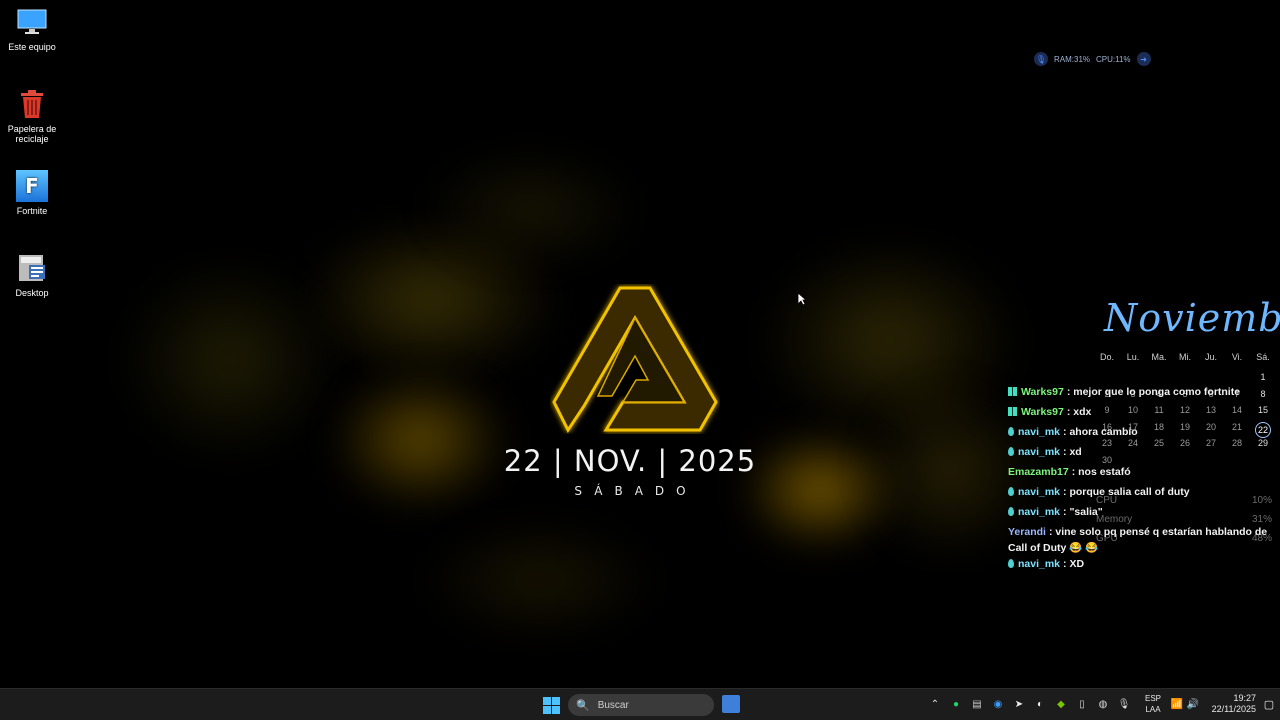 The width and height of the screenshot is (1280, 720). What do you see at coordinates (32, 47) in the screenshot?
I see `desktop-icon-label: Este equipo` at bounding box center [32, 47].